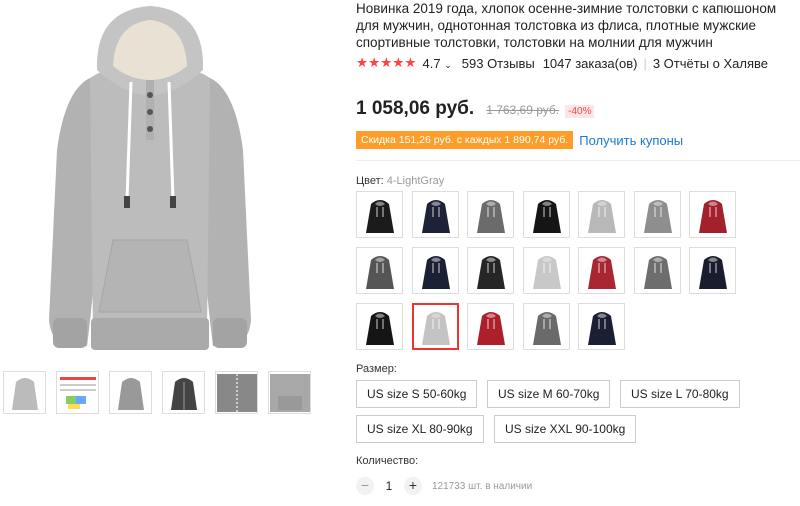 The width and height of the screenshot is (800, 506). Describe the element at coordinates (376, 369) in the screenshot. I see `size-label: Размер:` at that location.